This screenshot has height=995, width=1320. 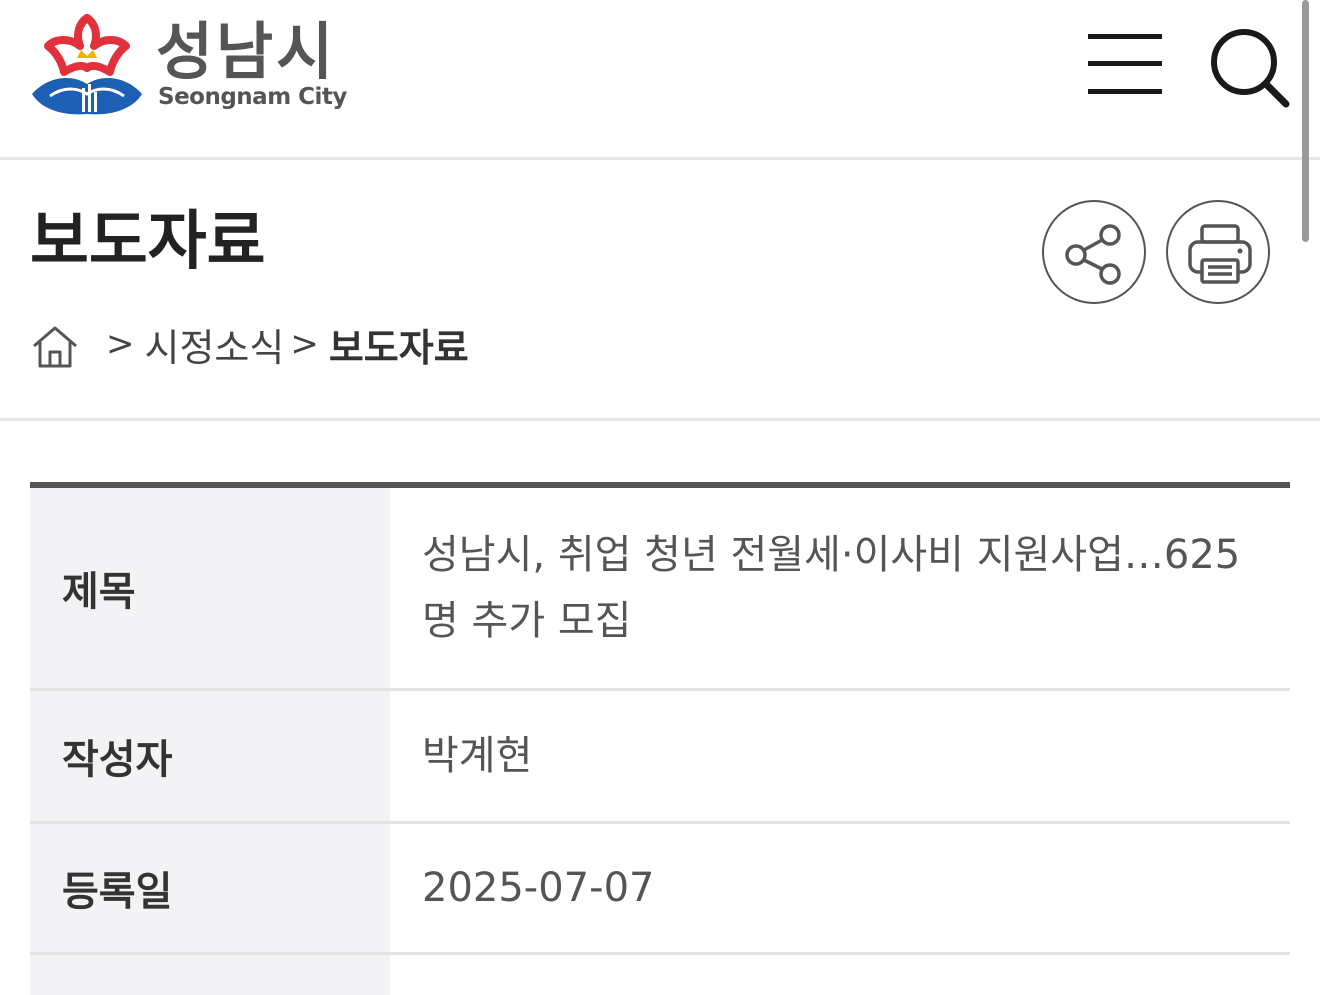 I want to click on share-button, so click(x=1094, y=252).